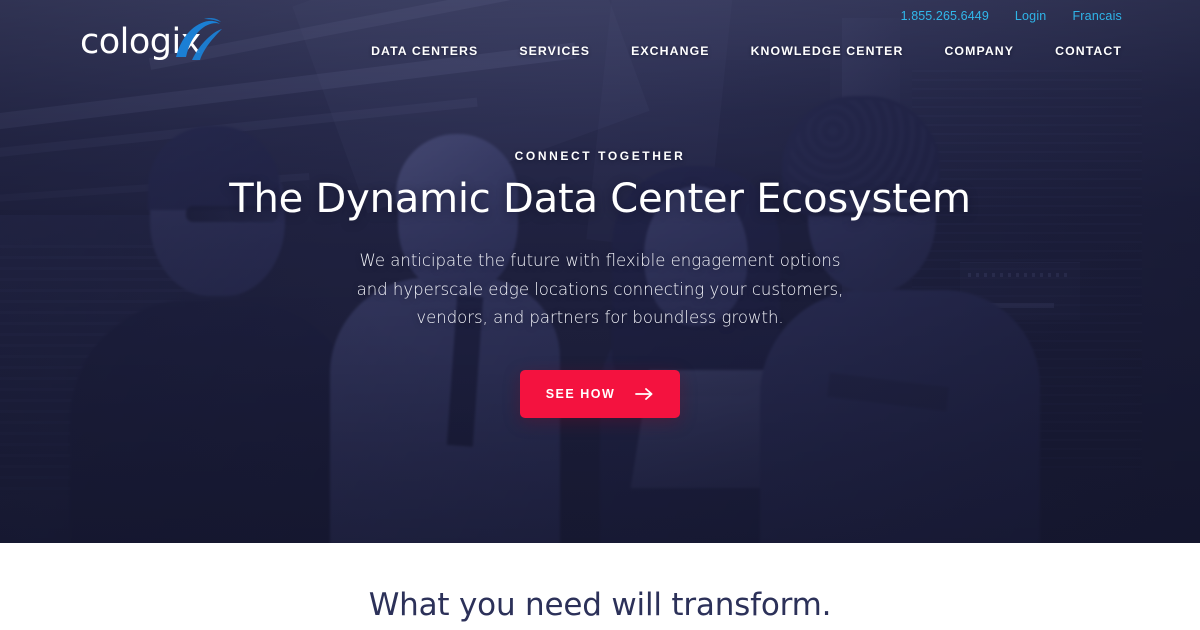 This screenshot has width=1200, height=630. Describe the element at coordinates (600, 155) in the screenshot. I see `hero-eyebrow: CONNECT TOGETHER` at that location.